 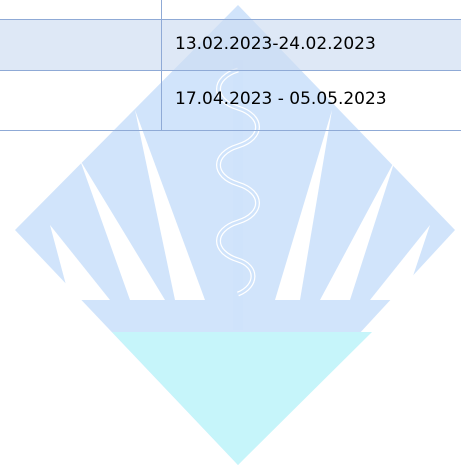 I want to click on table-row: 17.04.2023 - 05.05.2023, so click(x=230, y=101).